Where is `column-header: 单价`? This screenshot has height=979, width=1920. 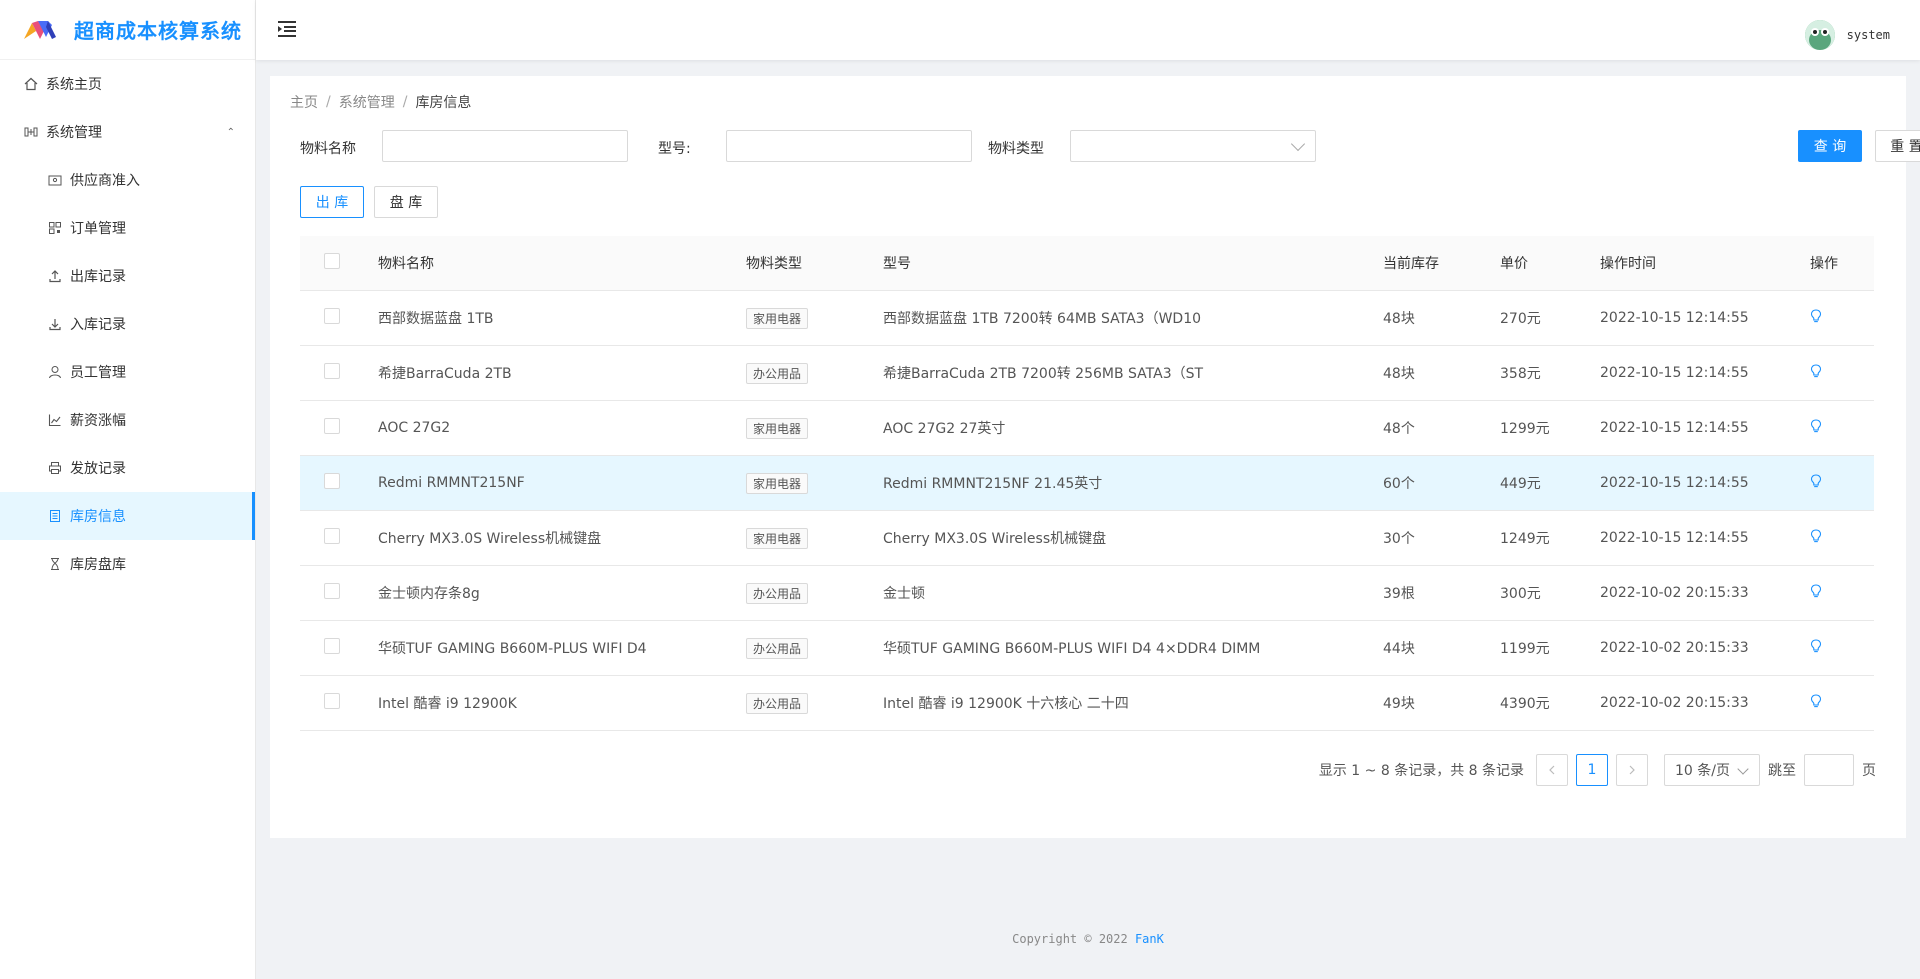 column-header: 单价 is located at coordinates (1514, 264).